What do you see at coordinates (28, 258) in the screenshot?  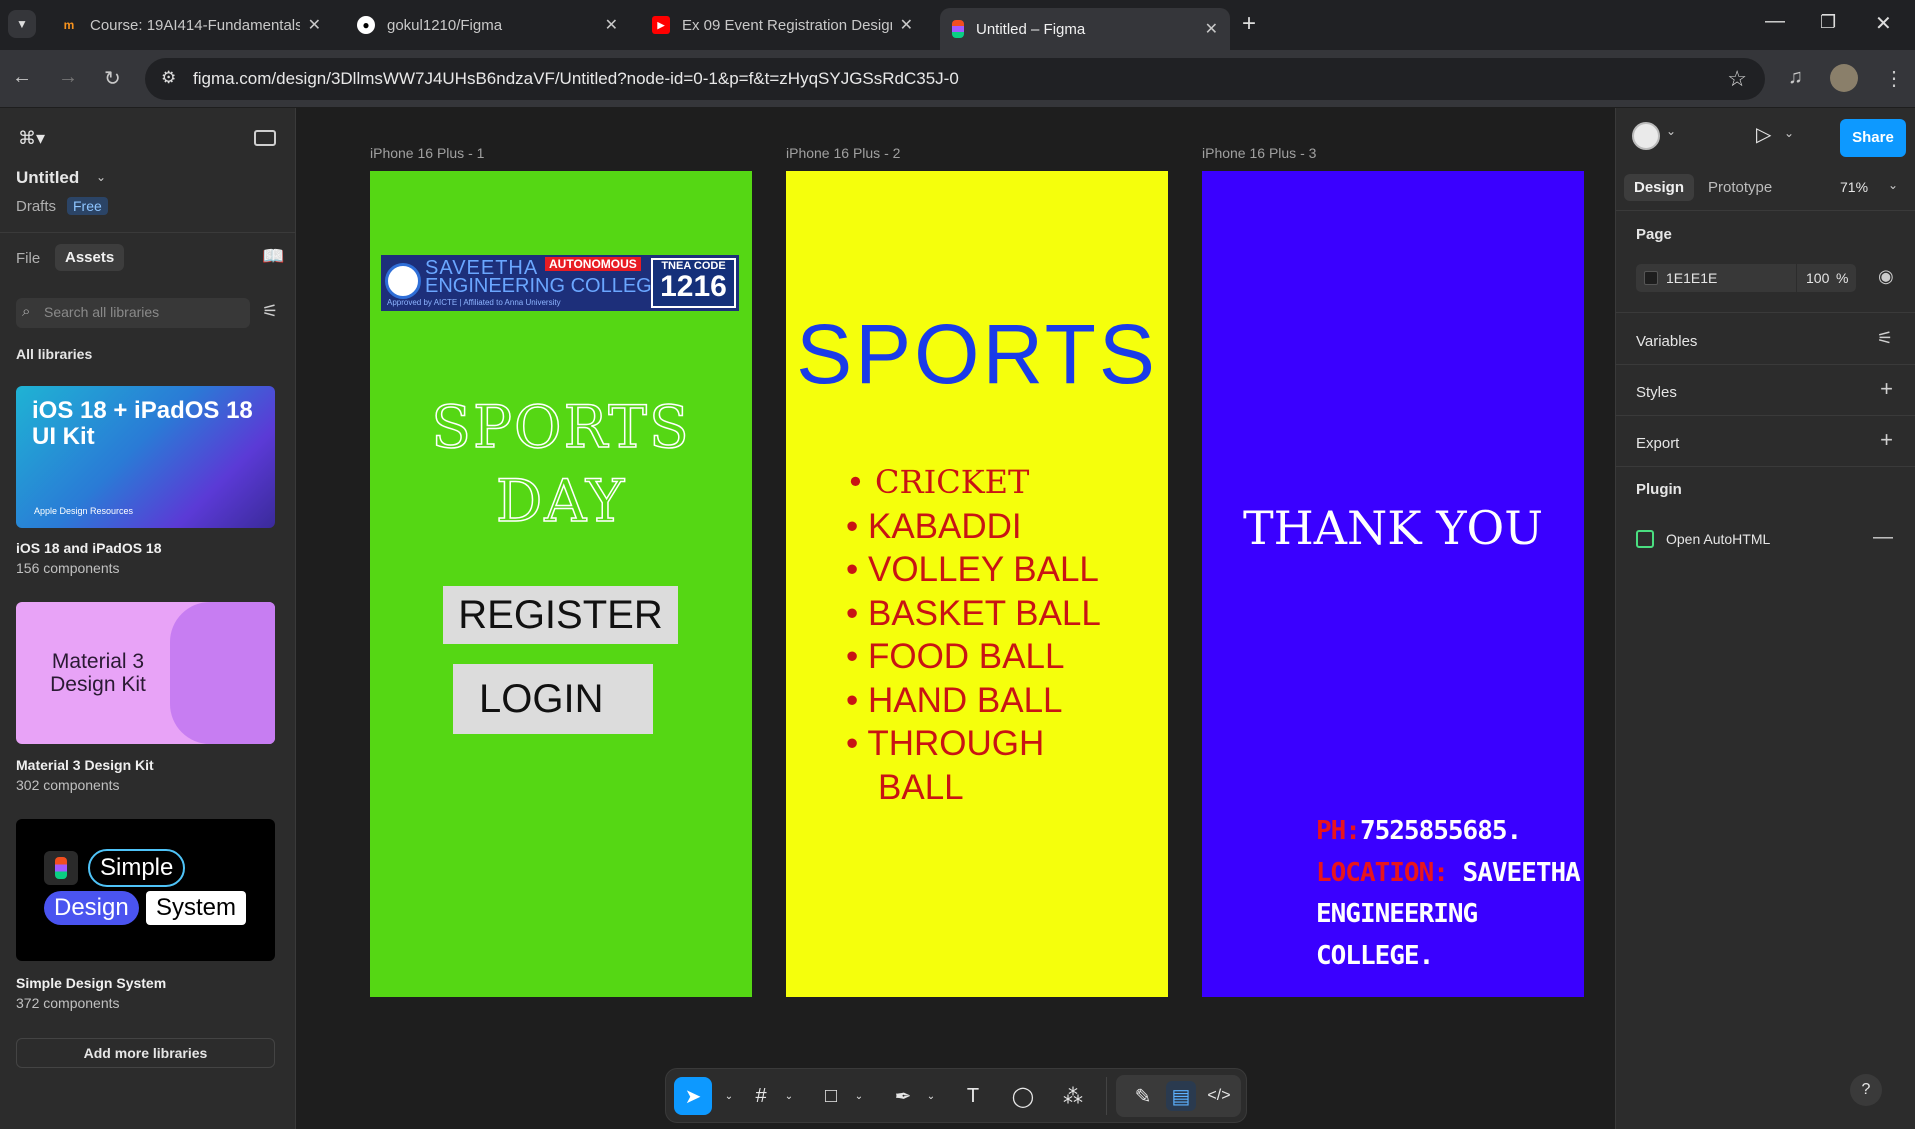 I see `tab-file: File` at bounding box center [28, 258].